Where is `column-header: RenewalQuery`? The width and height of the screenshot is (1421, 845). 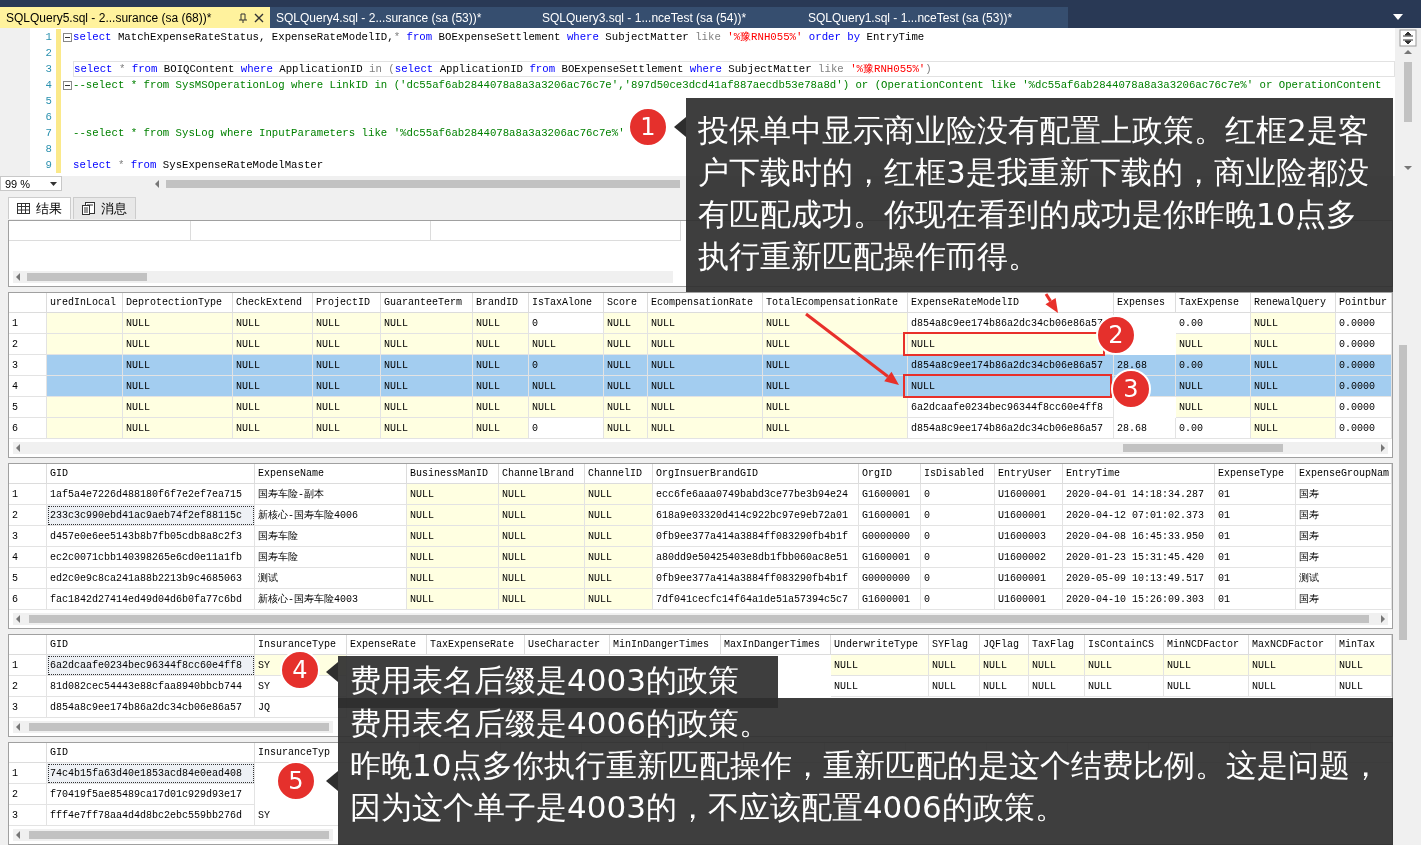 column-header: RenewalQuery is located at coordinates (1293, 303).